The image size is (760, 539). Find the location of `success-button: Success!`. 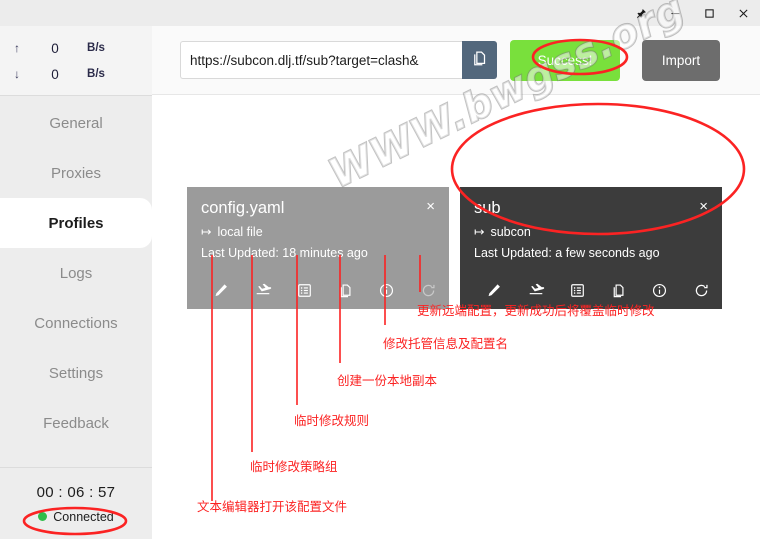

success-button: Success! is located at coordinates (565, 60).